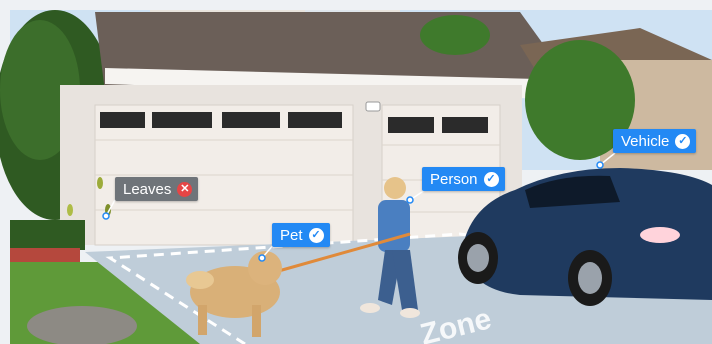 The height and width of the screenshot is (344, 712). What do you see at coordinates (185, 189) in the screenshot?
I see `x-circle-icon: ✕` at bounding box center [185, 189].